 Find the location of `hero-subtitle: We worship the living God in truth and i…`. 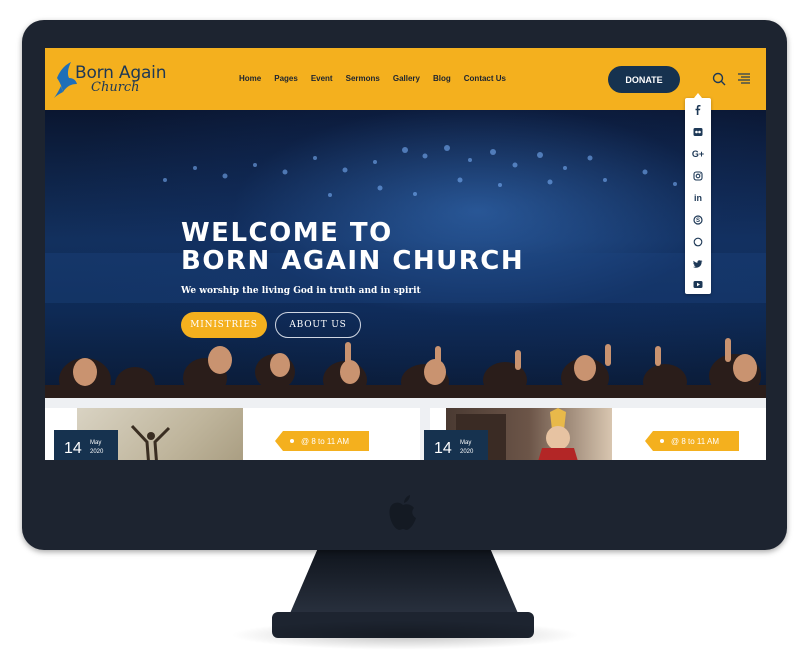

hero-subtitle: We worship the living God in truth and i… is located at coordinates (301, 291).